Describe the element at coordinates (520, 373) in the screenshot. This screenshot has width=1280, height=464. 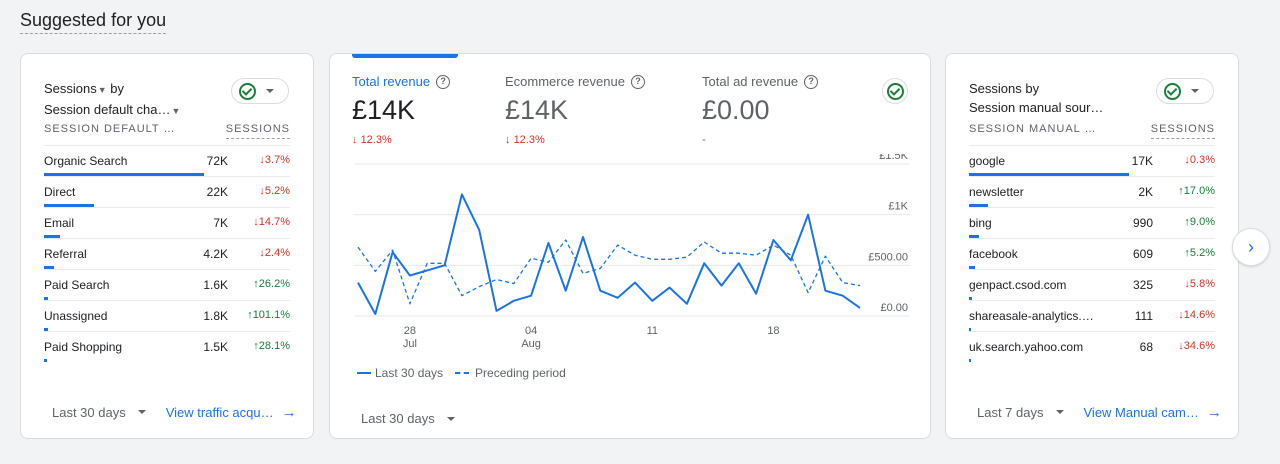
I see `legend-previous: Preceding period` at that location.